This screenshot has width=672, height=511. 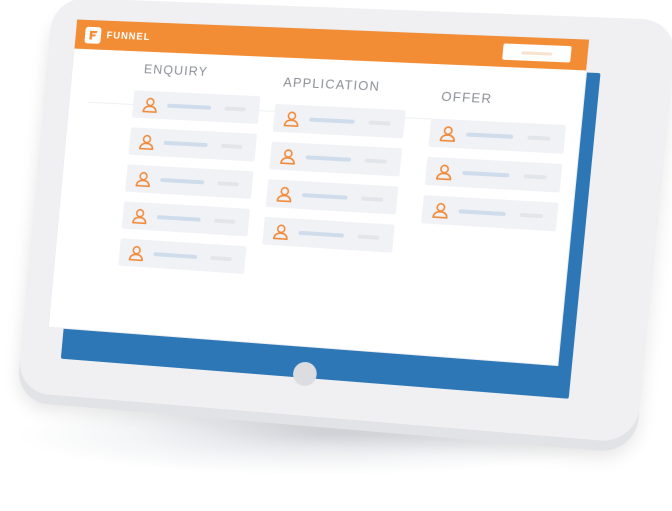 What do you see at coordinates (331, 84) in the screenshot?
I see `column-title-application: APPLICATION` at bounding box center [331, 84].